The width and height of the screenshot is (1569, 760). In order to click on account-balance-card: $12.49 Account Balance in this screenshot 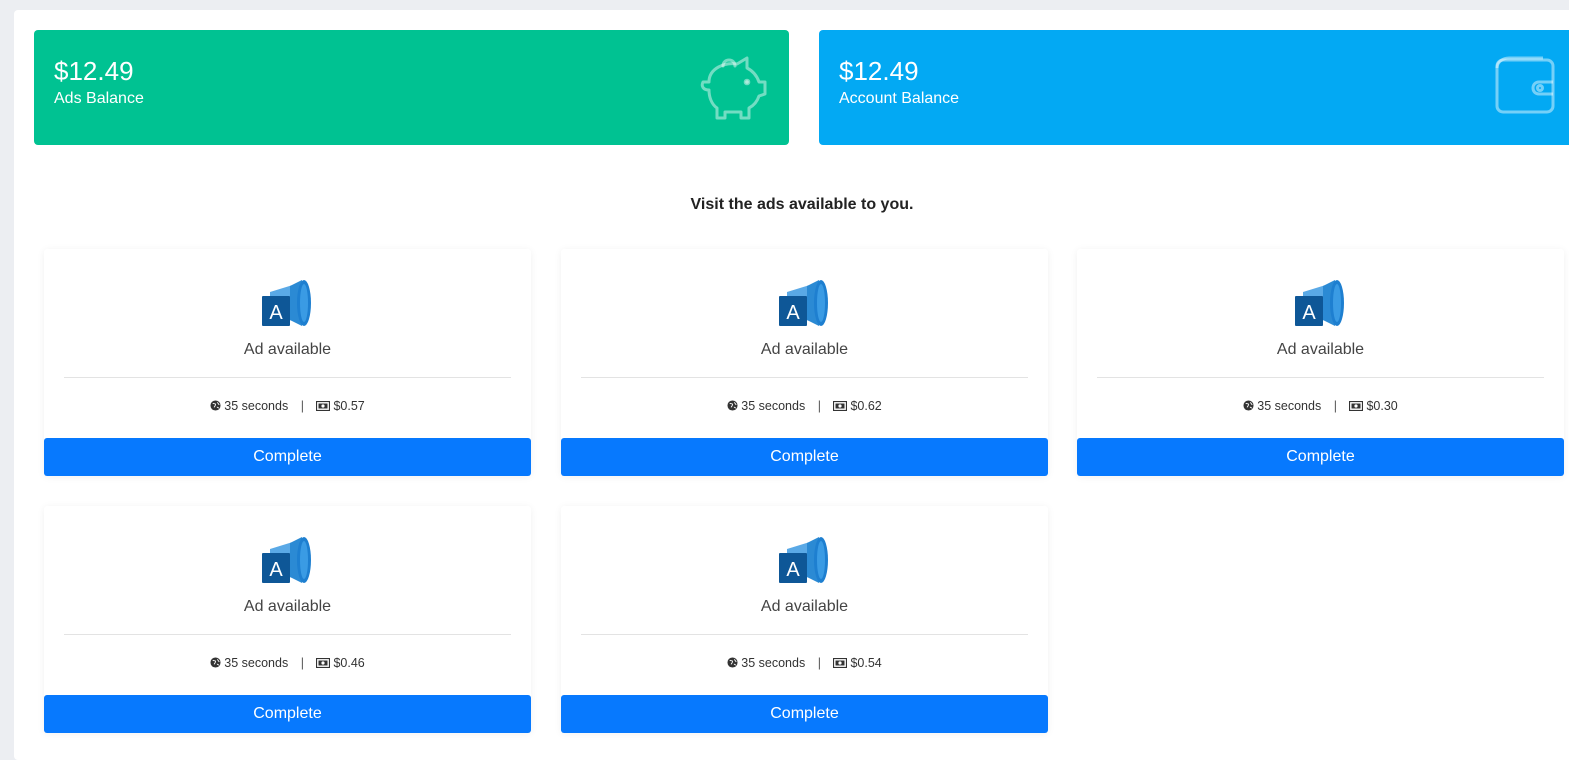, I will do `click(1194, 87)`.